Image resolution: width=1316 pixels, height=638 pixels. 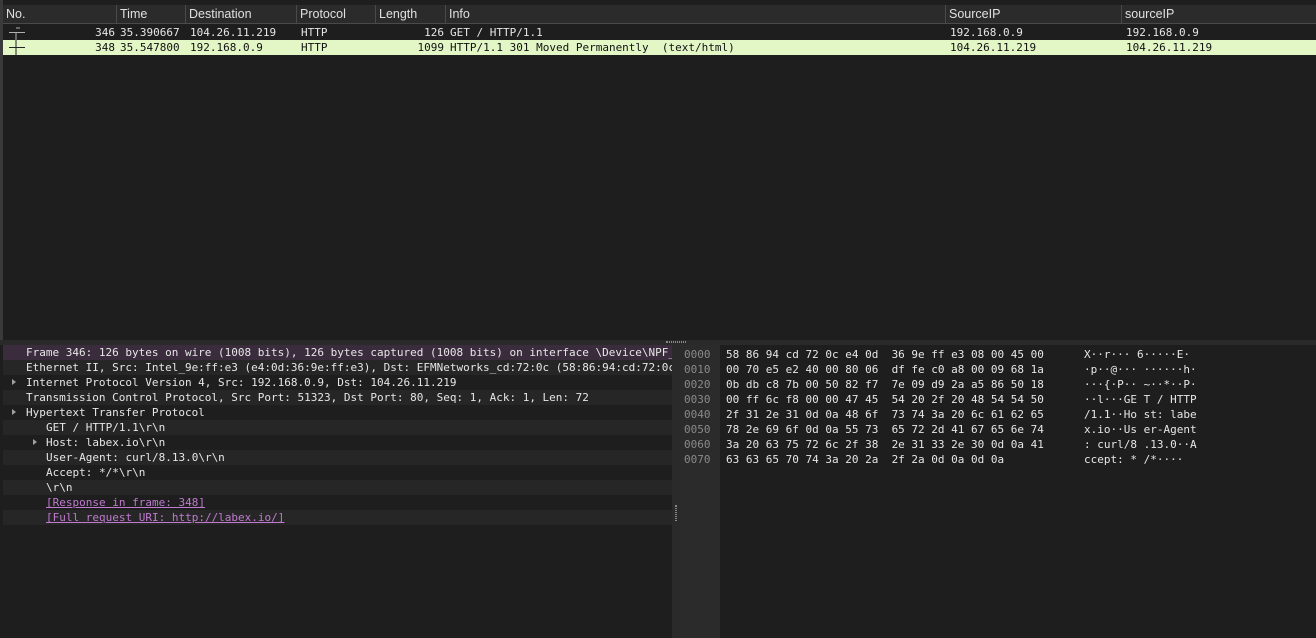 What do you see at coordinates (697, 369) in the screenshot?
I see `hex-offset: 0010` at bounding box center [697, 369].